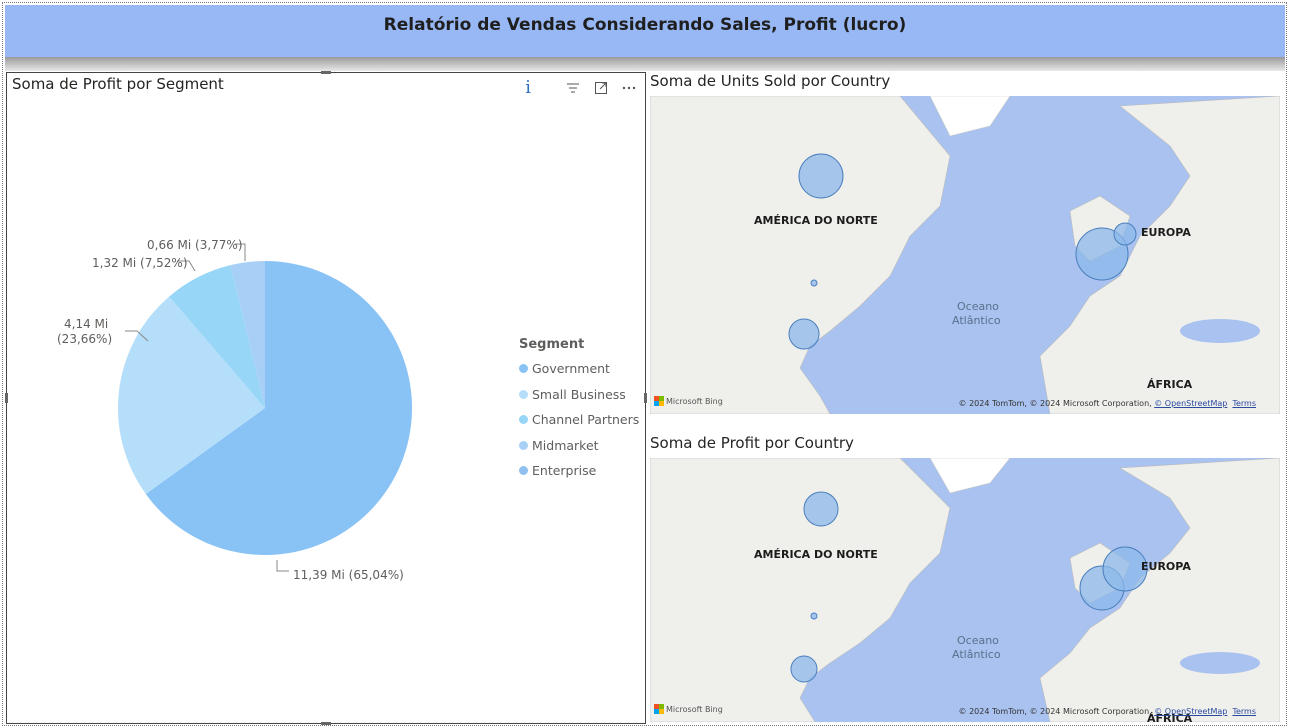 The image size is (1290, 728). I want to click on legend-item-enterprise: Enterprise, so click(579, 471).